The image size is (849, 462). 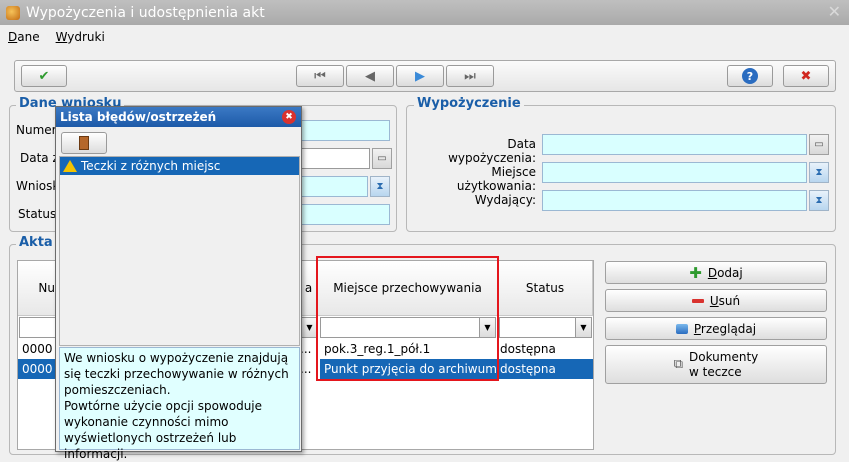 What do you see at coordinates (309, 288) in the screenshot?
I see `col-header-partial: a` at bounding box center [309, 288].